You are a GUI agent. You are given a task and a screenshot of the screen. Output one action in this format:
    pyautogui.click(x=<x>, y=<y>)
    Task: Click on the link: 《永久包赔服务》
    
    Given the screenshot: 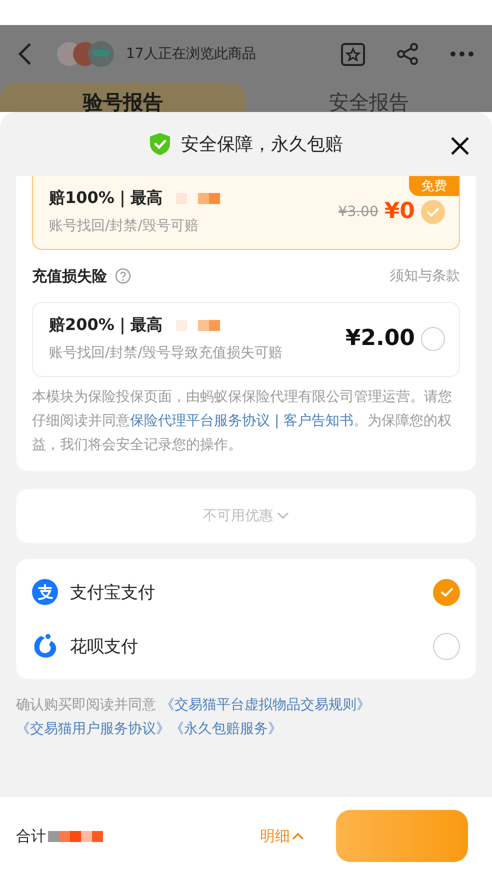 What is the action you would take?
    pyautogui.click(x=226, y=729)
    